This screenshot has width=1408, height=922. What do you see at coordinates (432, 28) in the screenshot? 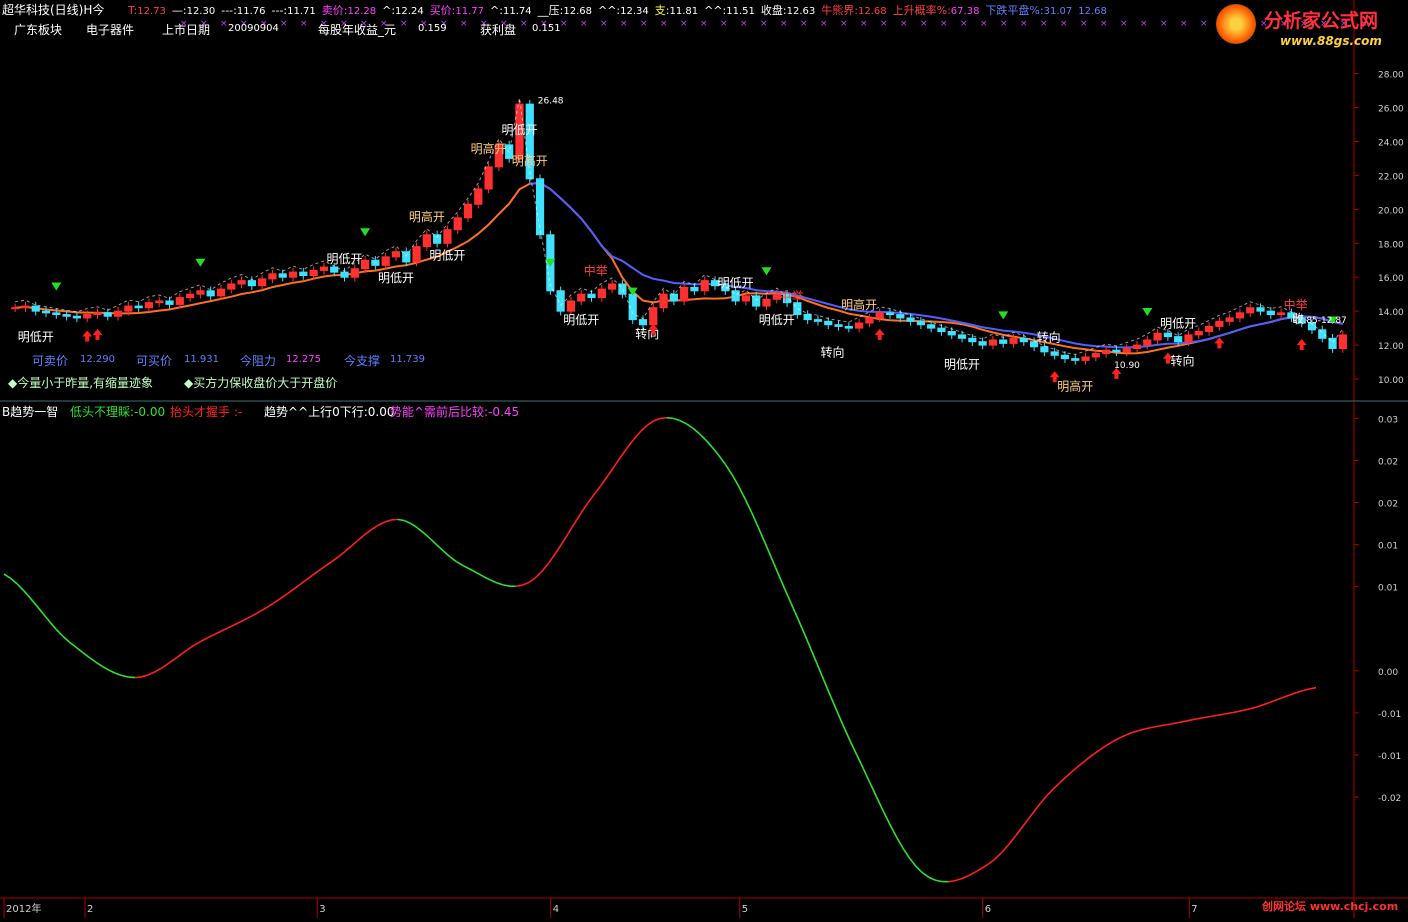
I see `eps-value: 0.159` at bounding box center [432, 28].